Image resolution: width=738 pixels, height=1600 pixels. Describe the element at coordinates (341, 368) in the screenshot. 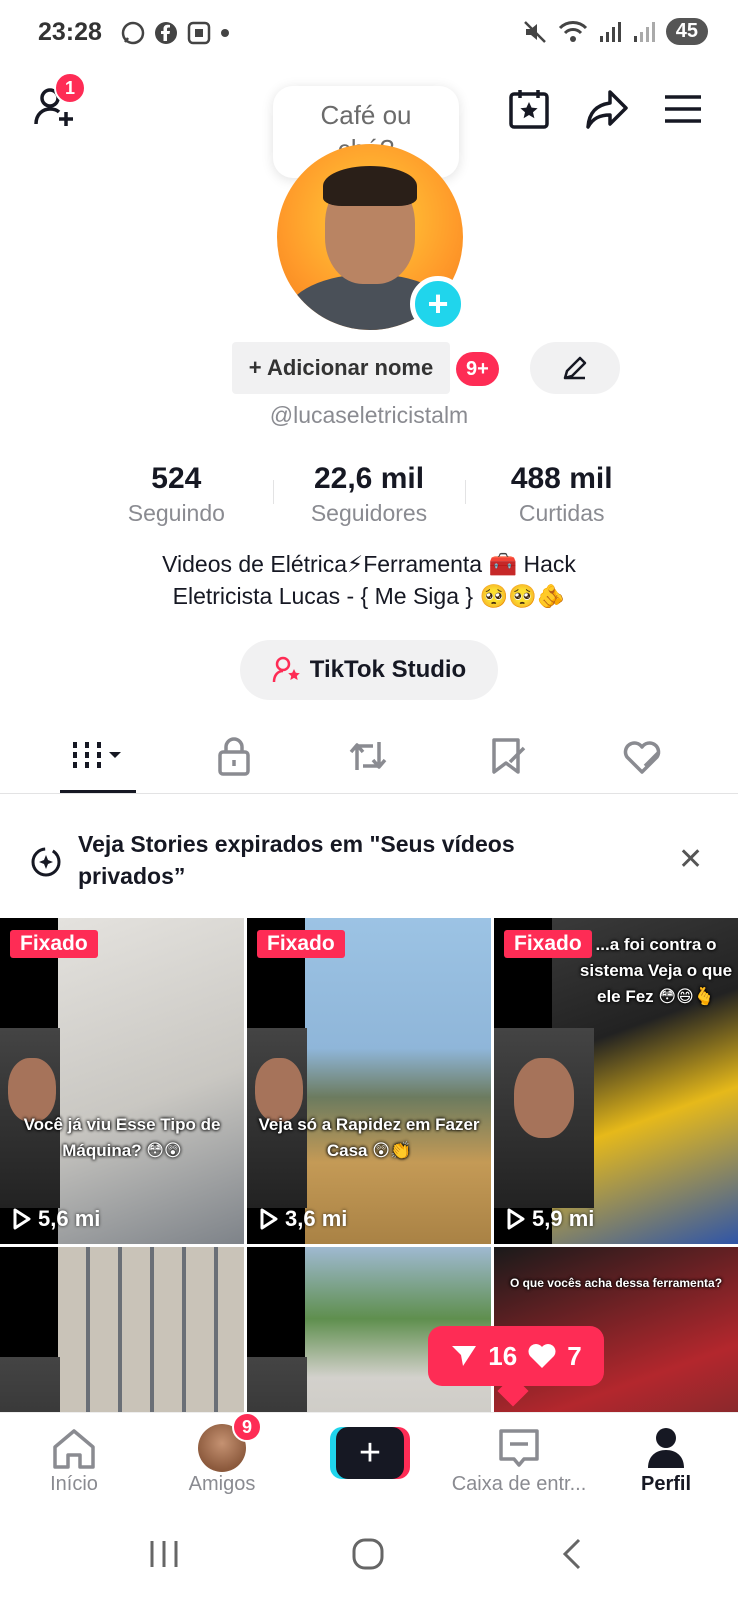

I see `add-name-button: + Adicionar nome` at that location.